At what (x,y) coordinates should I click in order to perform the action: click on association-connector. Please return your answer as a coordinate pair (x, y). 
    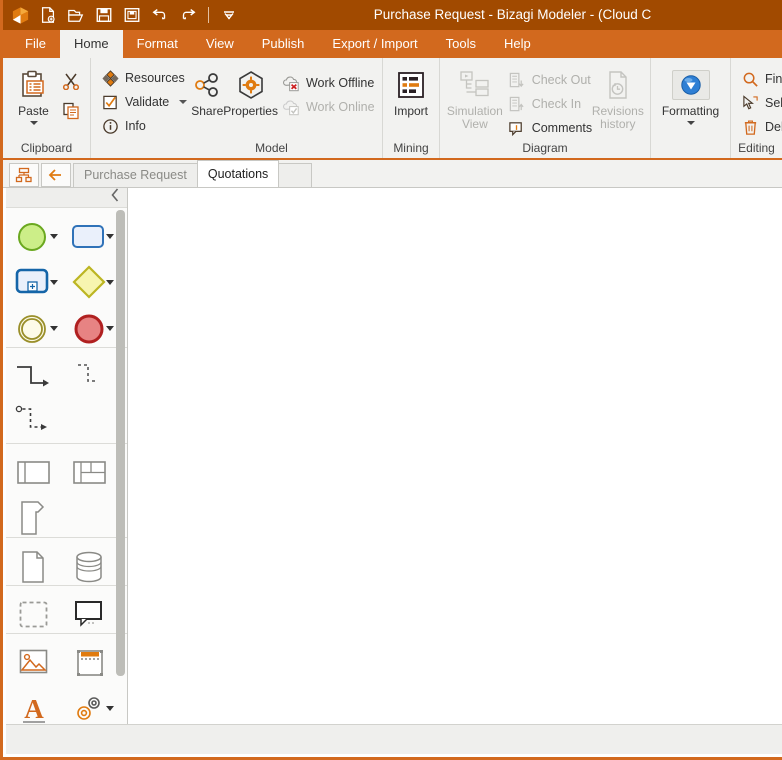
    Looking at the image, I should click on (62, 421).